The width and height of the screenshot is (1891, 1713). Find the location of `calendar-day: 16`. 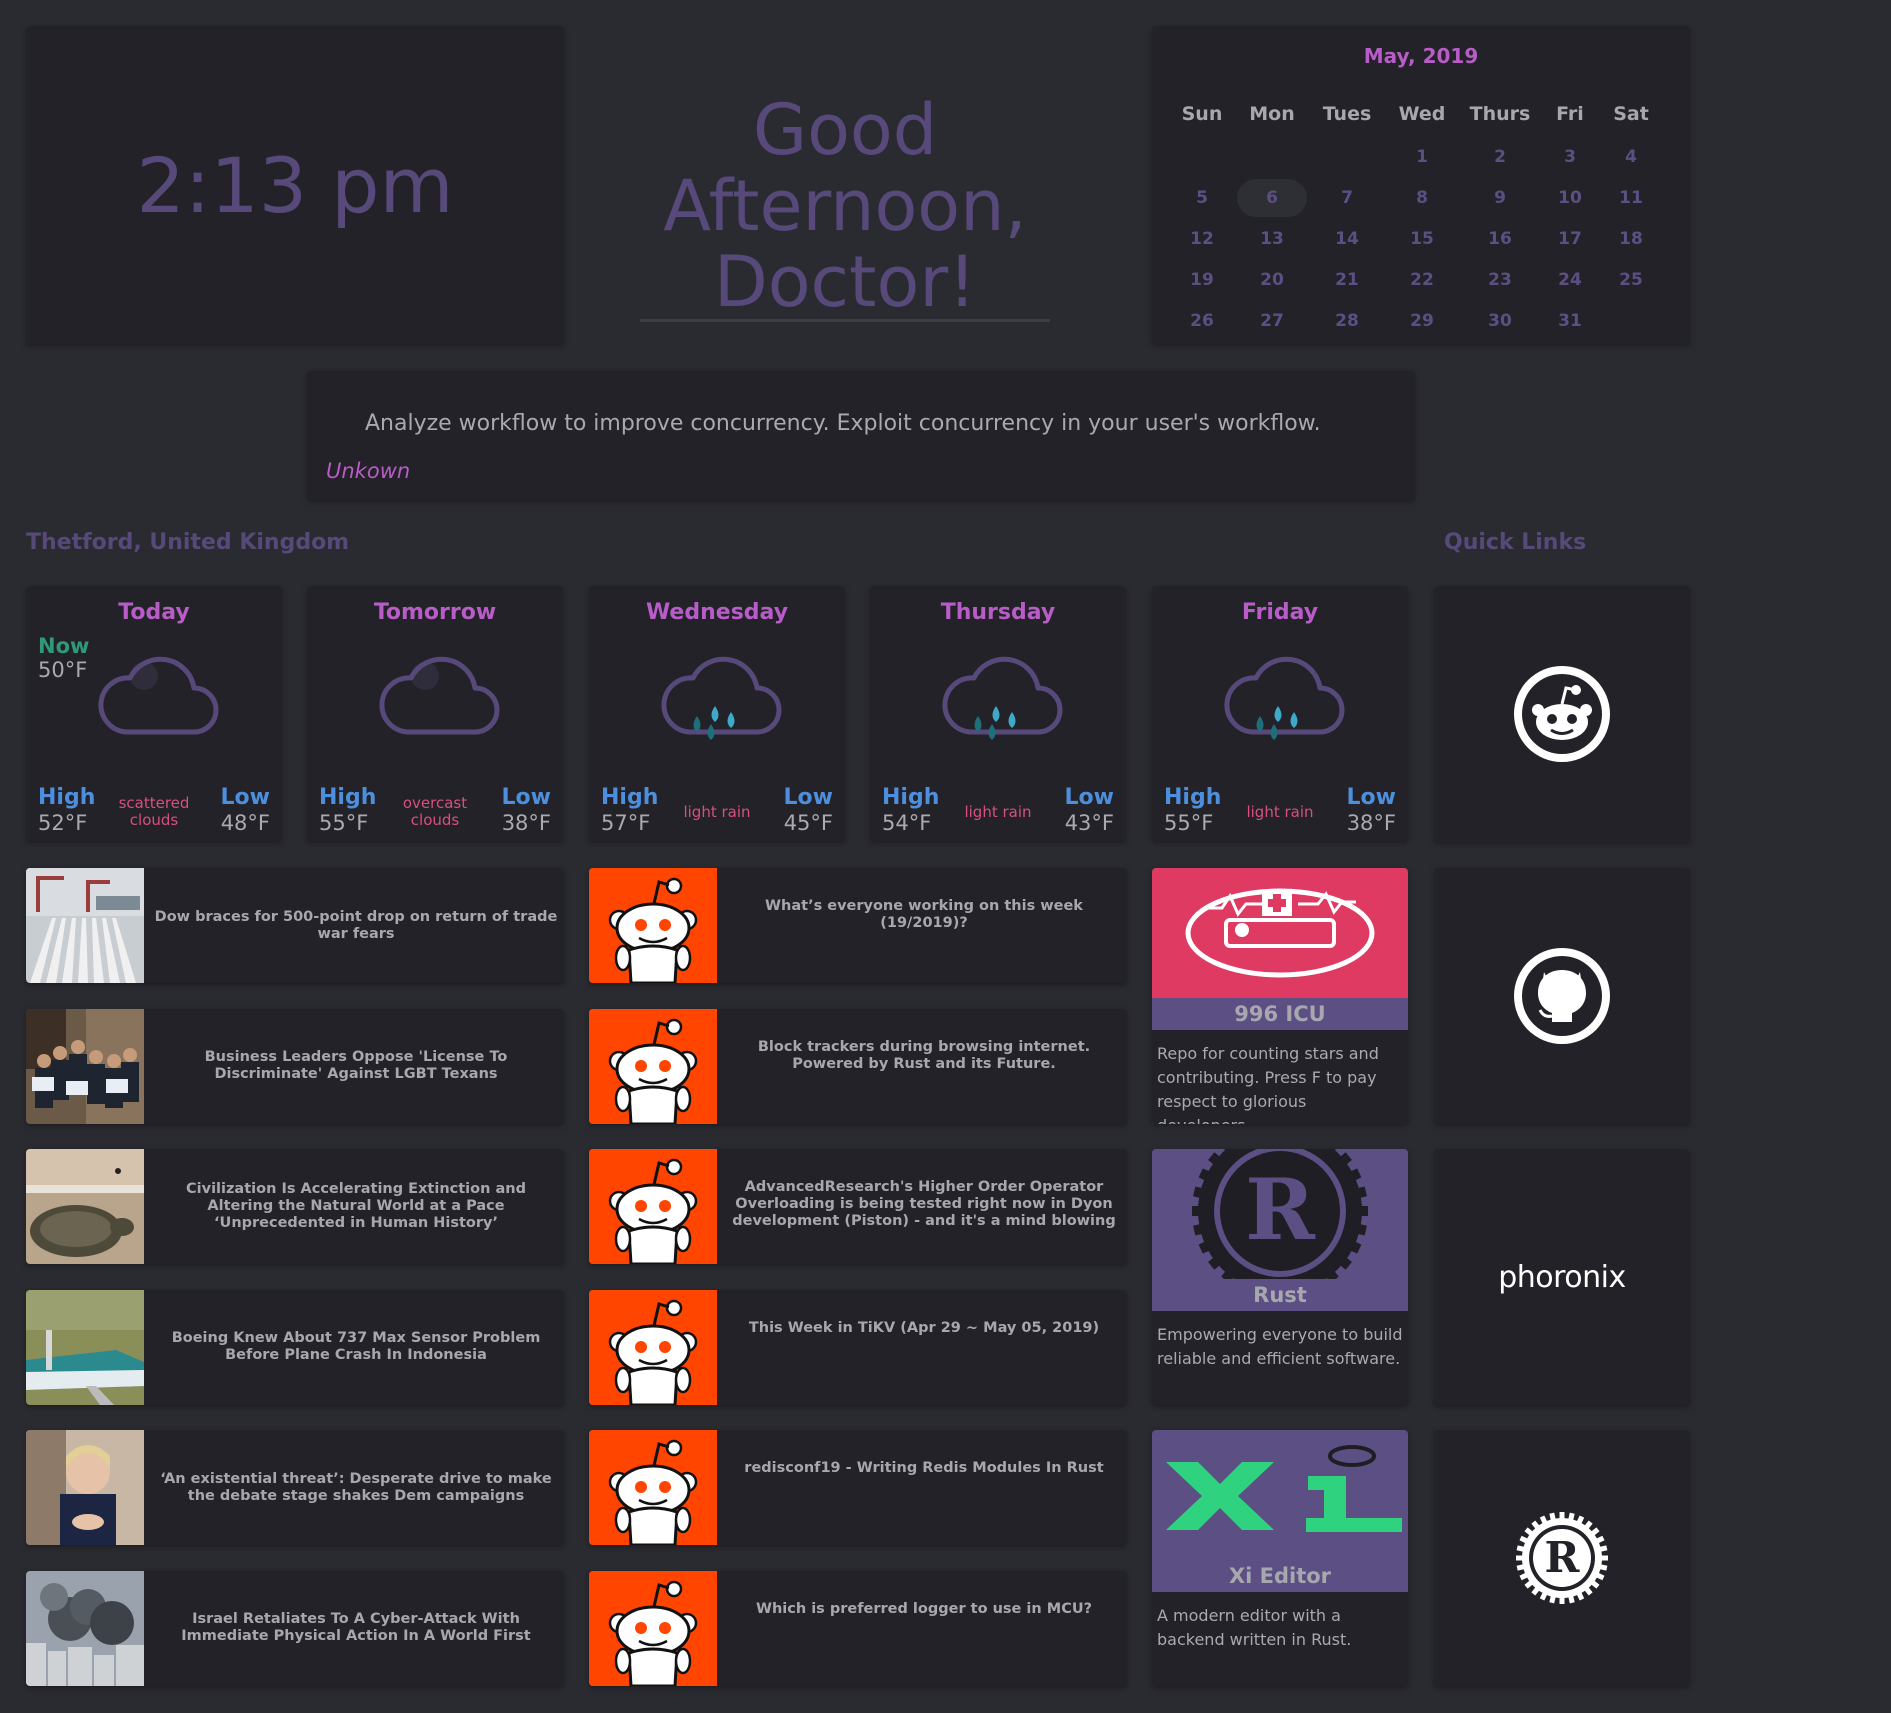

calendar-day: 16 is located at coordinates (1500, 239).